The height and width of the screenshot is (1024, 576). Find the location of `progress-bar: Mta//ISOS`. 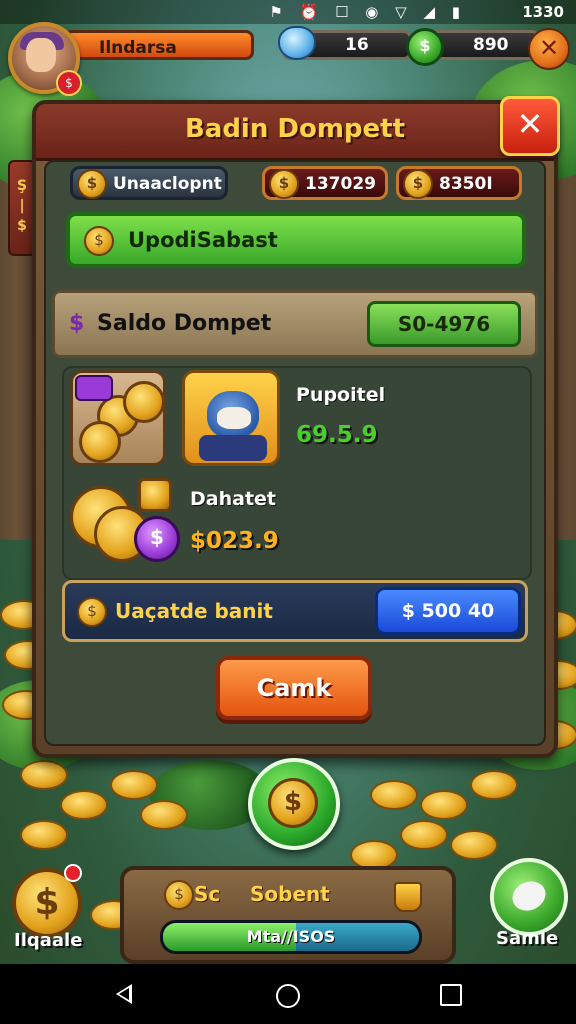

progress-bar: Mta//ISOS is located at coordinates (291, 937).